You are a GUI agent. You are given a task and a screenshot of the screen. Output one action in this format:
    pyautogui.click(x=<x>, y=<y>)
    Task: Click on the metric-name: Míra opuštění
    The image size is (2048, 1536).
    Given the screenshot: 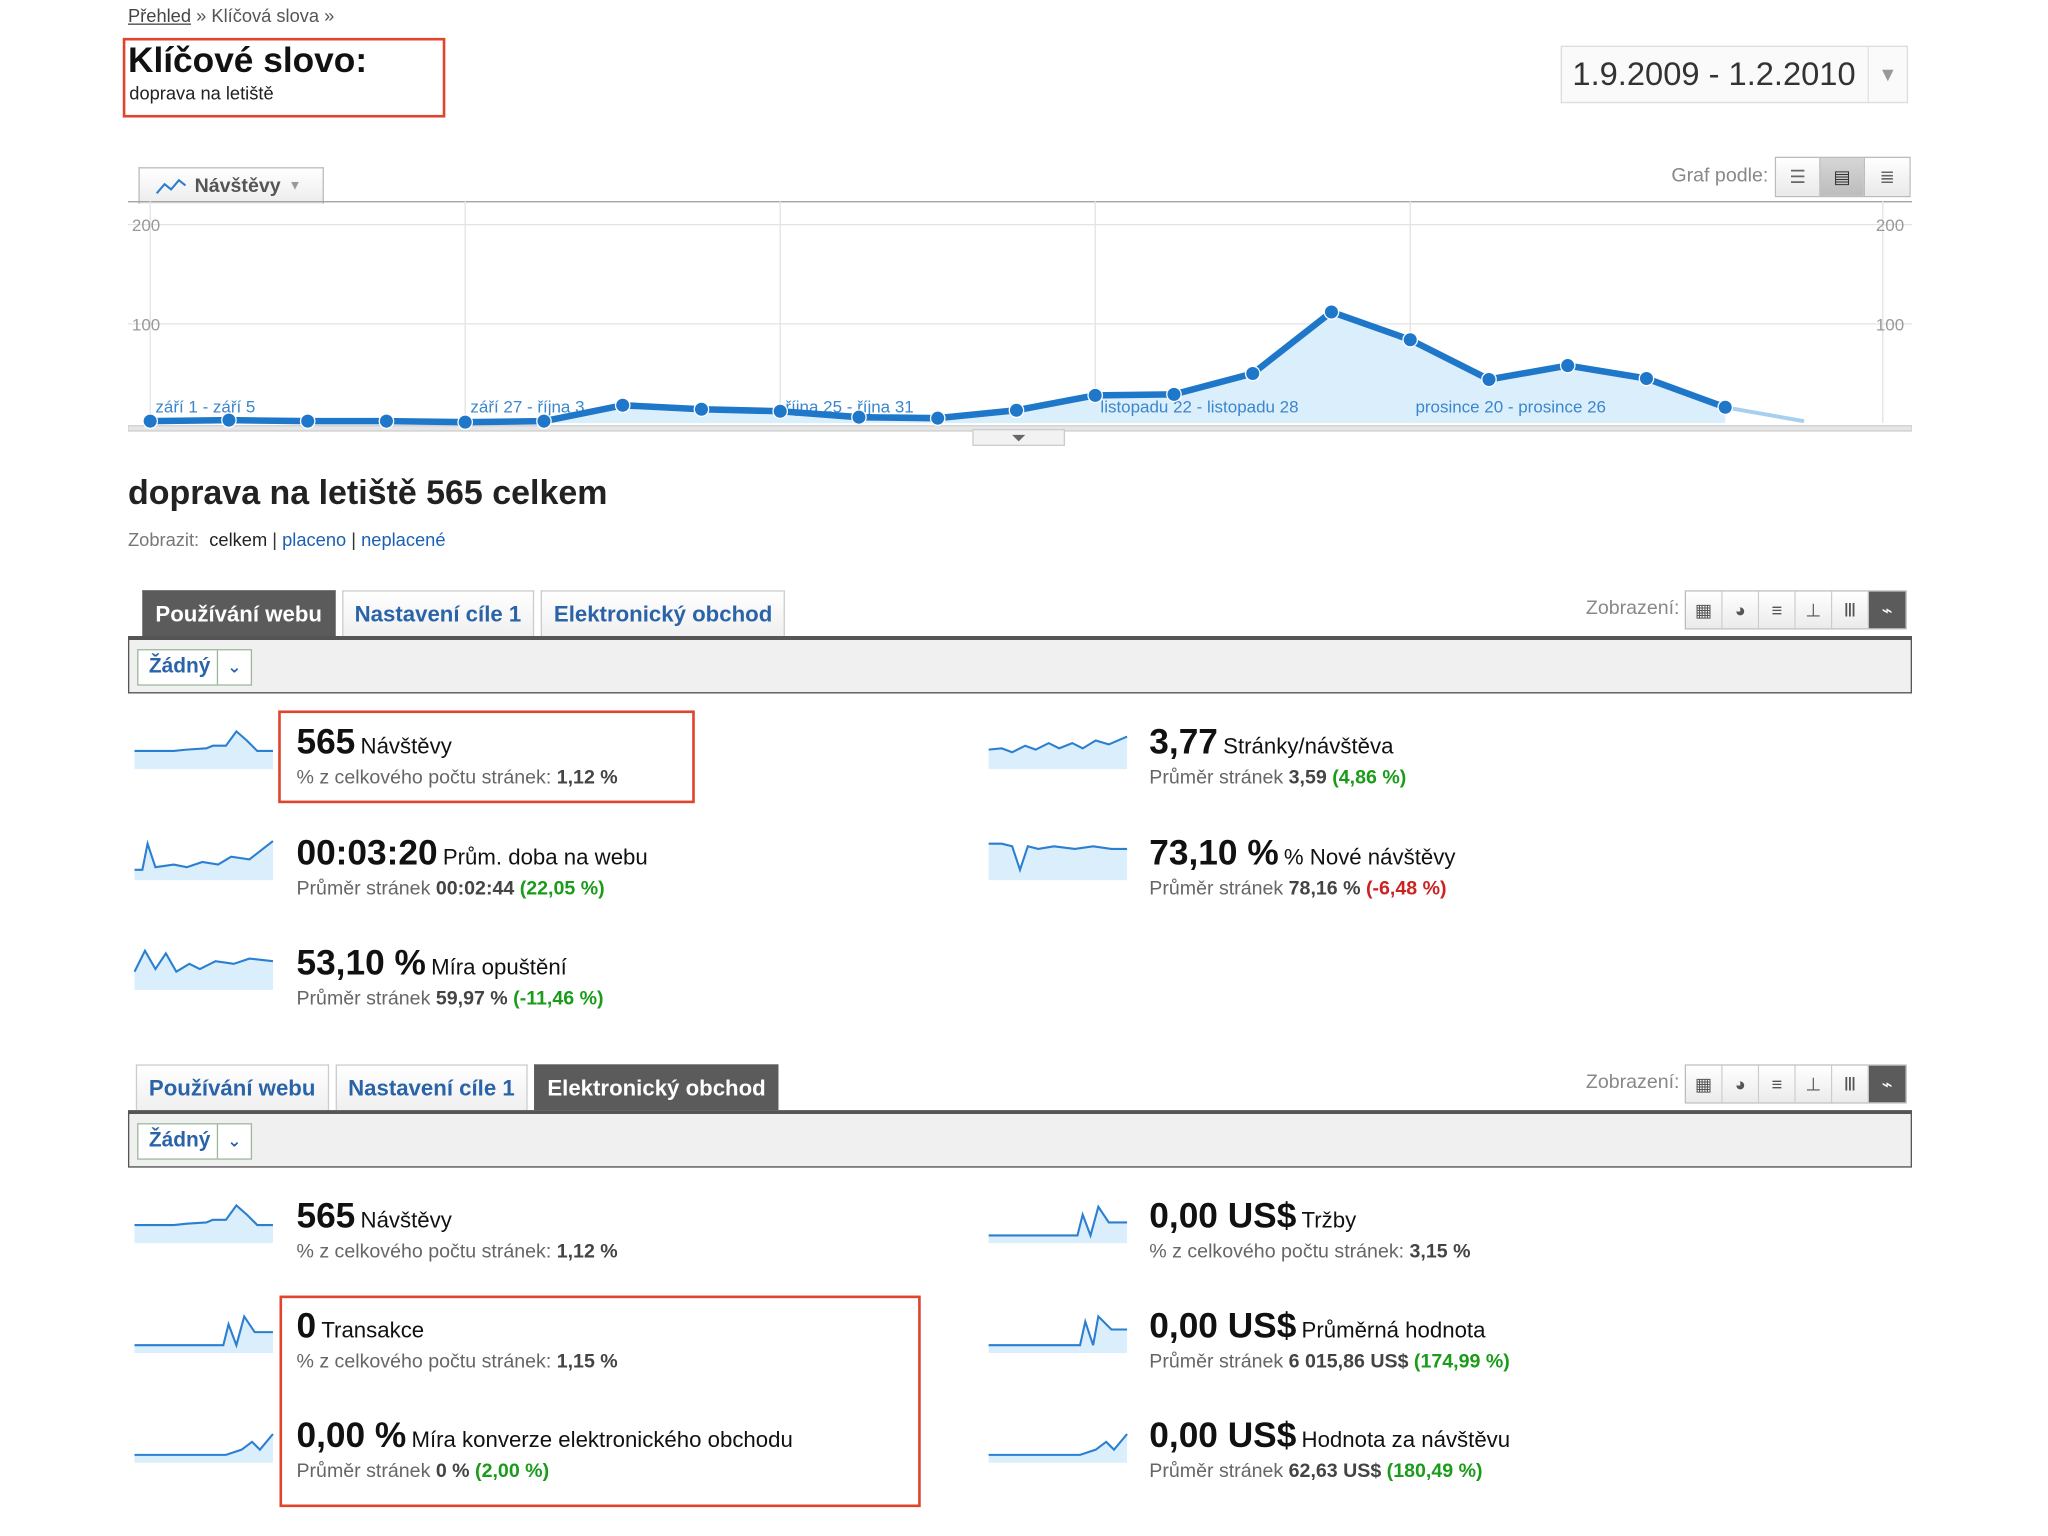 What is the action you would take?
    pyautogui.click(x=499, y=967)
    